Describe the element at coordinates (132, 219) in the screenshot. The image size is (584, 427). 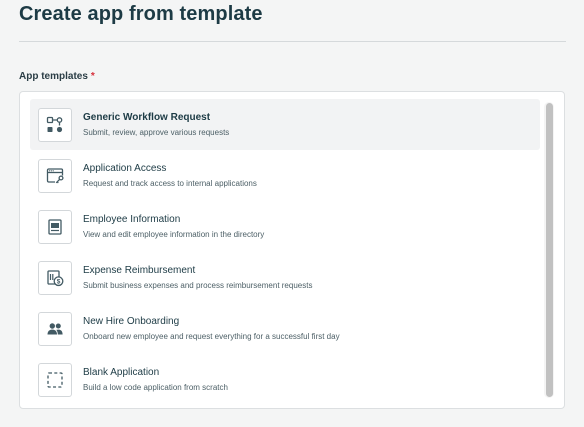
I see `template-title: Employee Information` at that location.